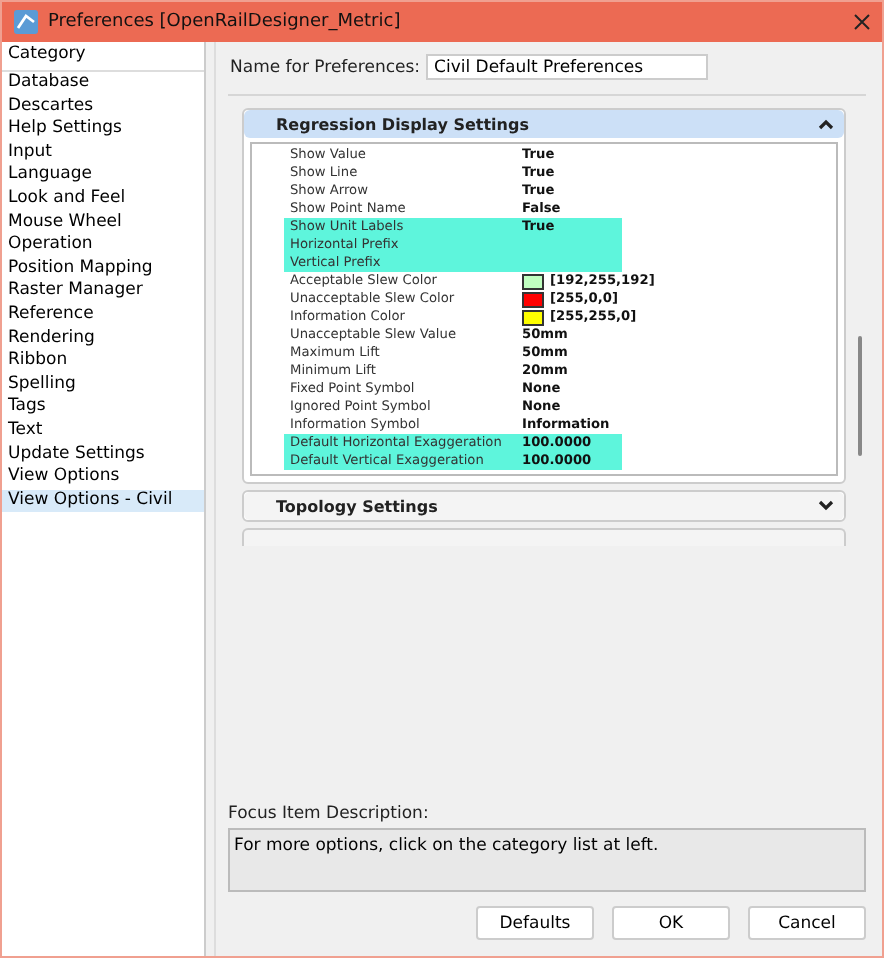 The image size is (884, 958). I want to click on category-item: Update Settings, so click(103, 455).